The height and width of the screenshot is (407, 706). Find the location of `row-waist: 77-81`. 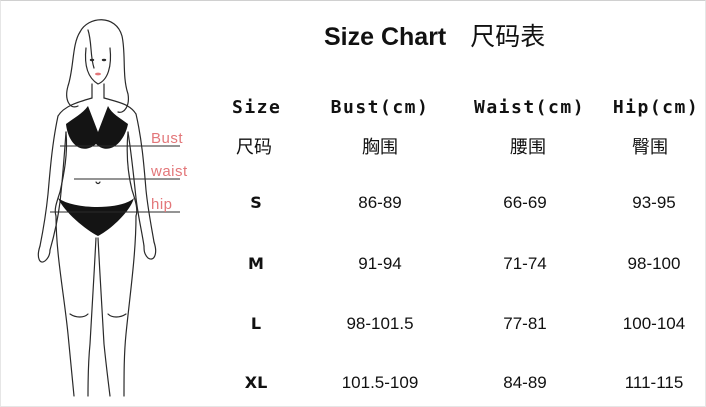

row-waist: 77-81 is located at coordinates (525, 323).